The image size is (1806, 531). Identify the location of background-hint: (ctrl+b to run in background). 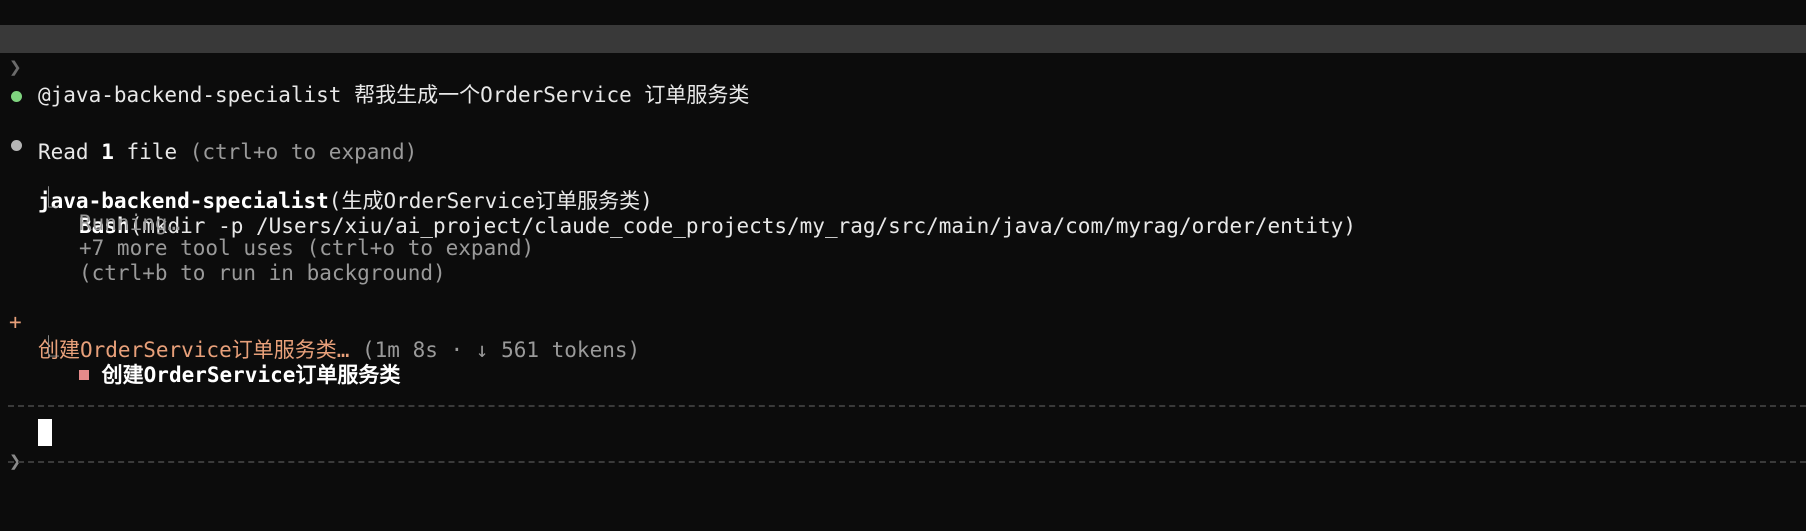
(903, 258).